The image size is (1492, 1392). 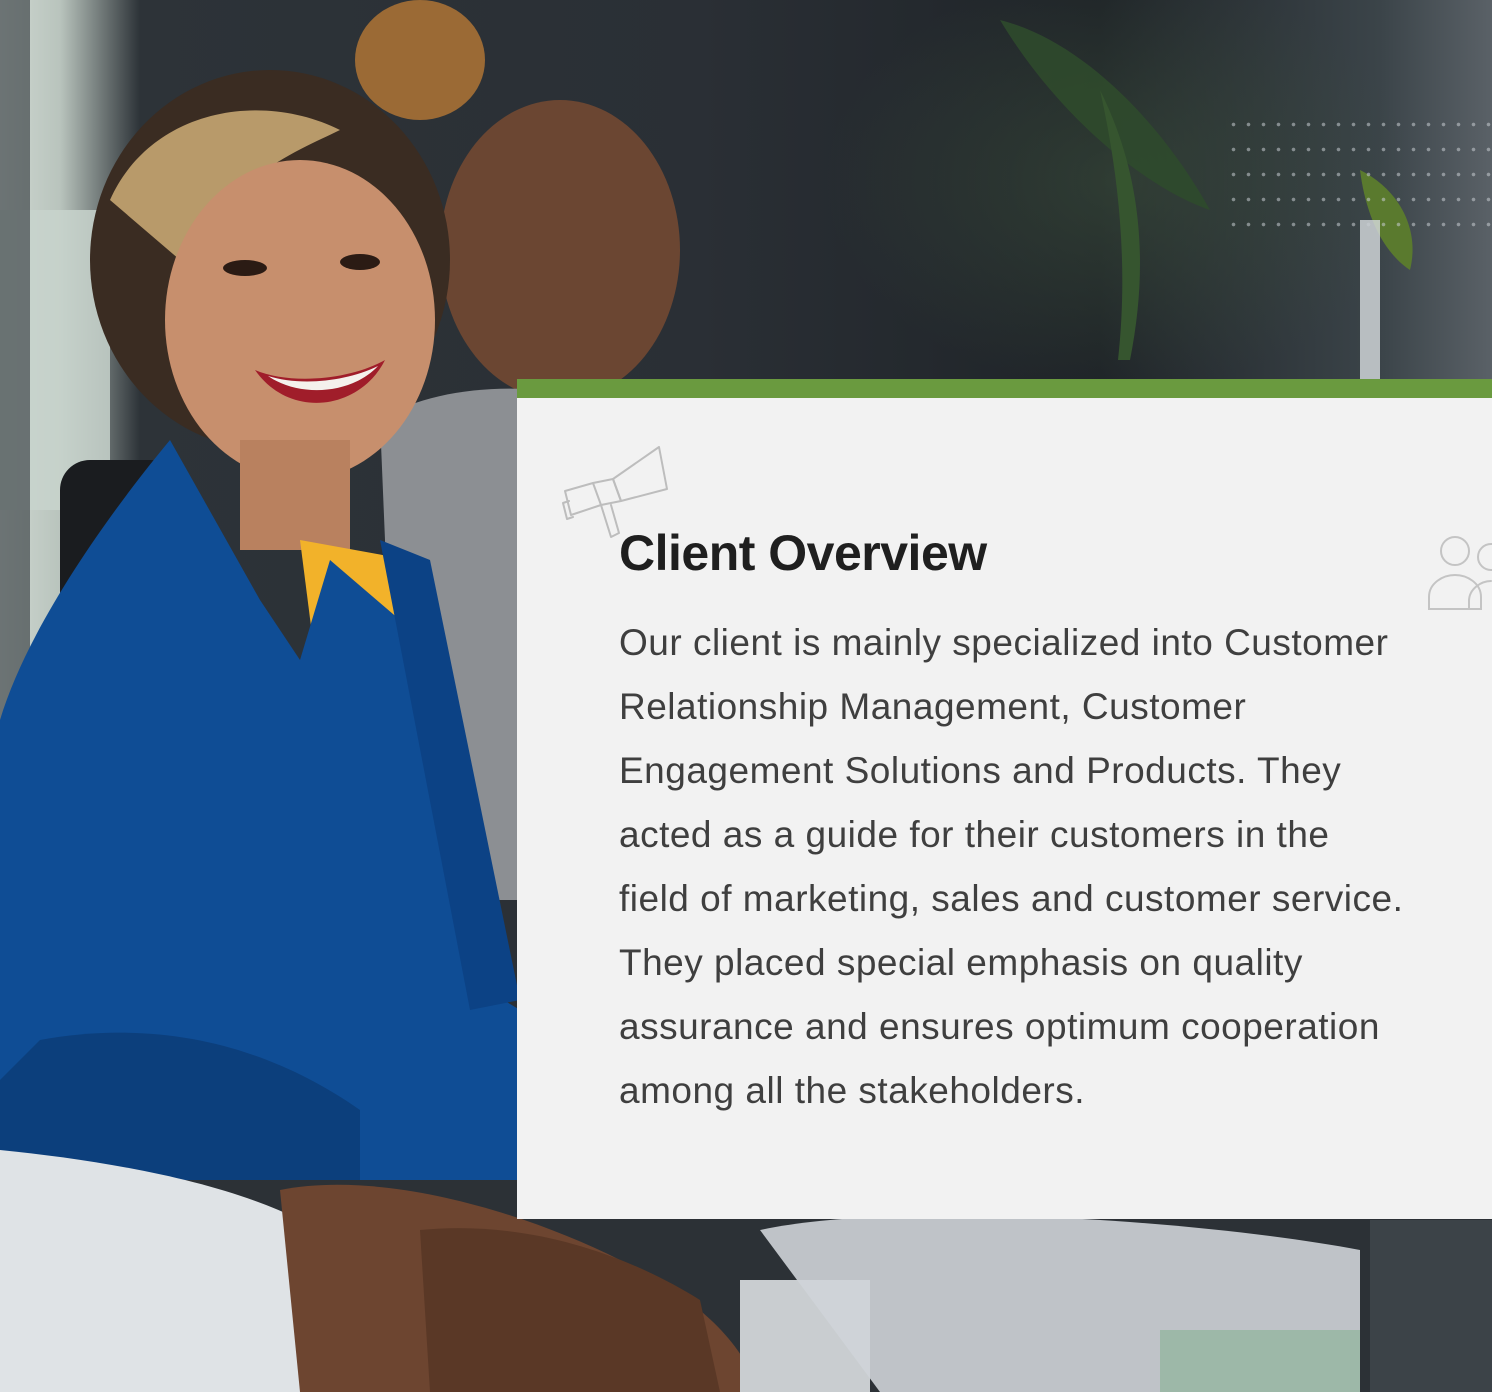 What do you see at coordinates (1004, 388) in the screenshot?
I see `card-accent-bar` at bounding box center [1004, 388].